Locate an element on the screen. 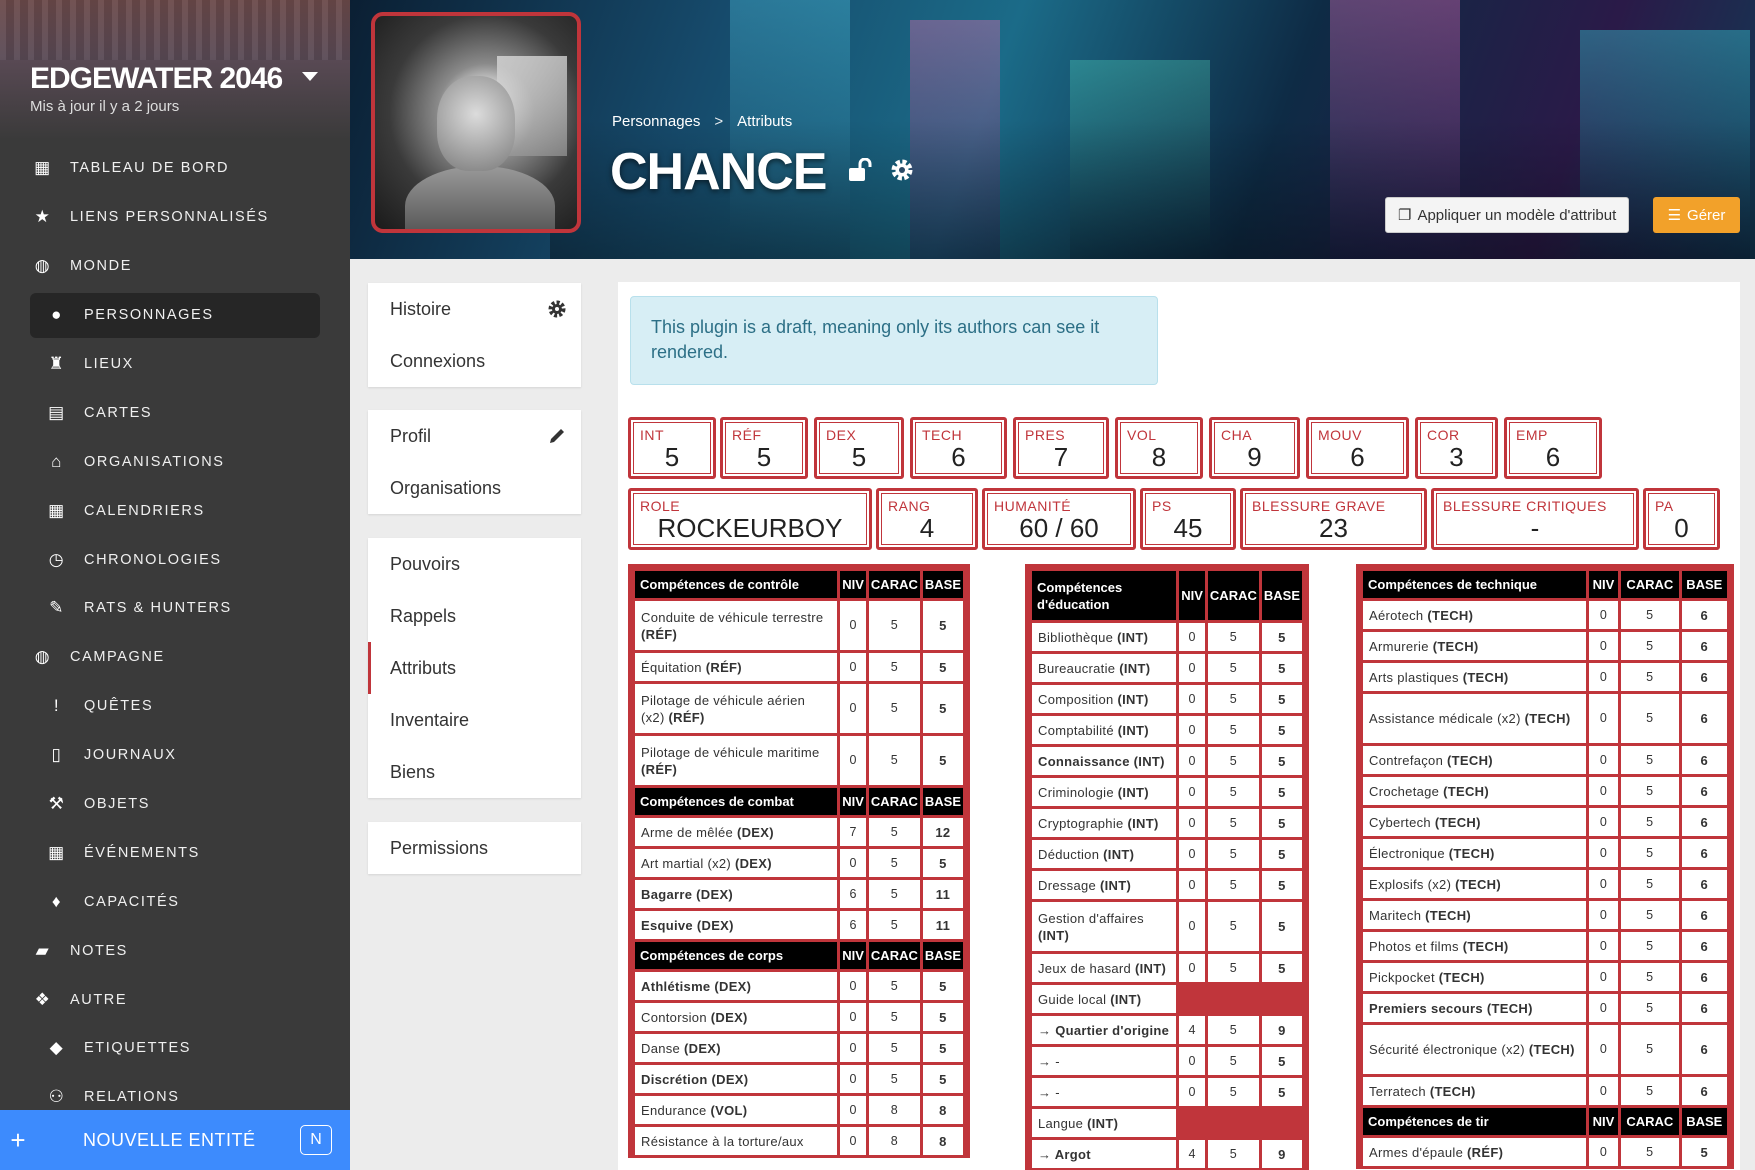  pencil-icon is located at coordinates (557, 436).